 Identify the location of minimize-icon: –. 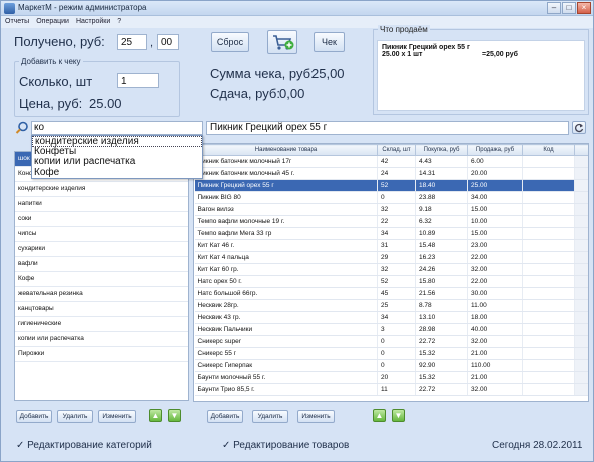
(554, 8).